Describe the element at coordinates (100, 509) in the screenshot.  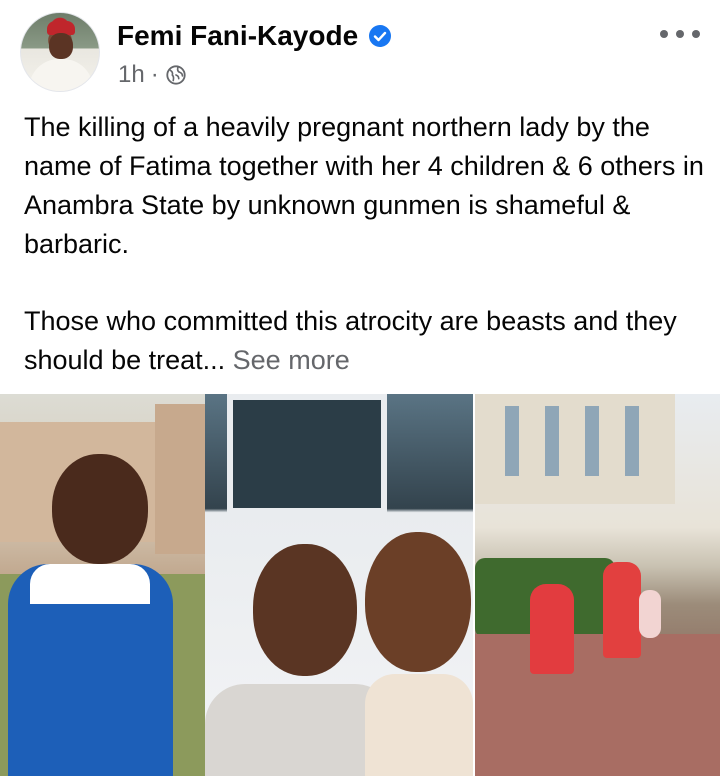
I see `photo-head` at that location.